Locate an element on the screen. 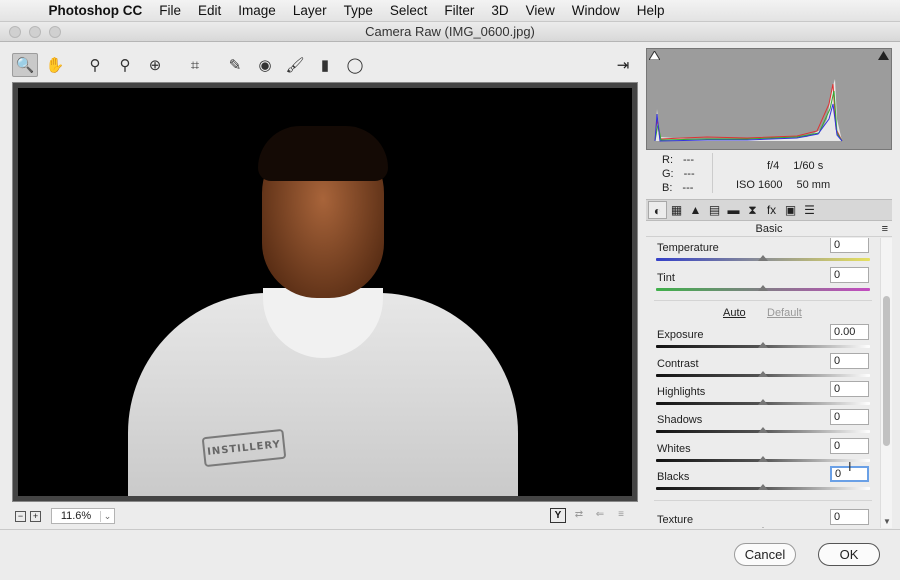  menu-type: Type is located at coordinates (358, 10).